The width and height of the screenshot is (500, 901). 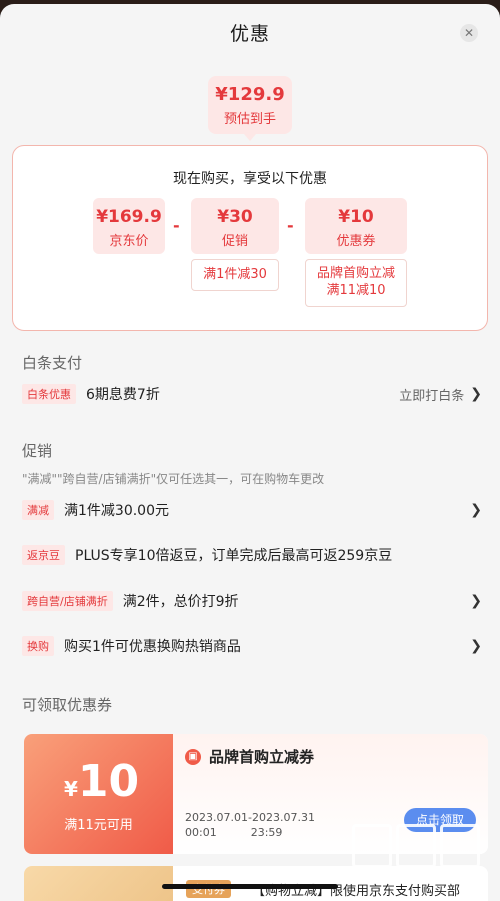 I want to click on promotion-detail: 满1件减30, so click(x=235, y=275).